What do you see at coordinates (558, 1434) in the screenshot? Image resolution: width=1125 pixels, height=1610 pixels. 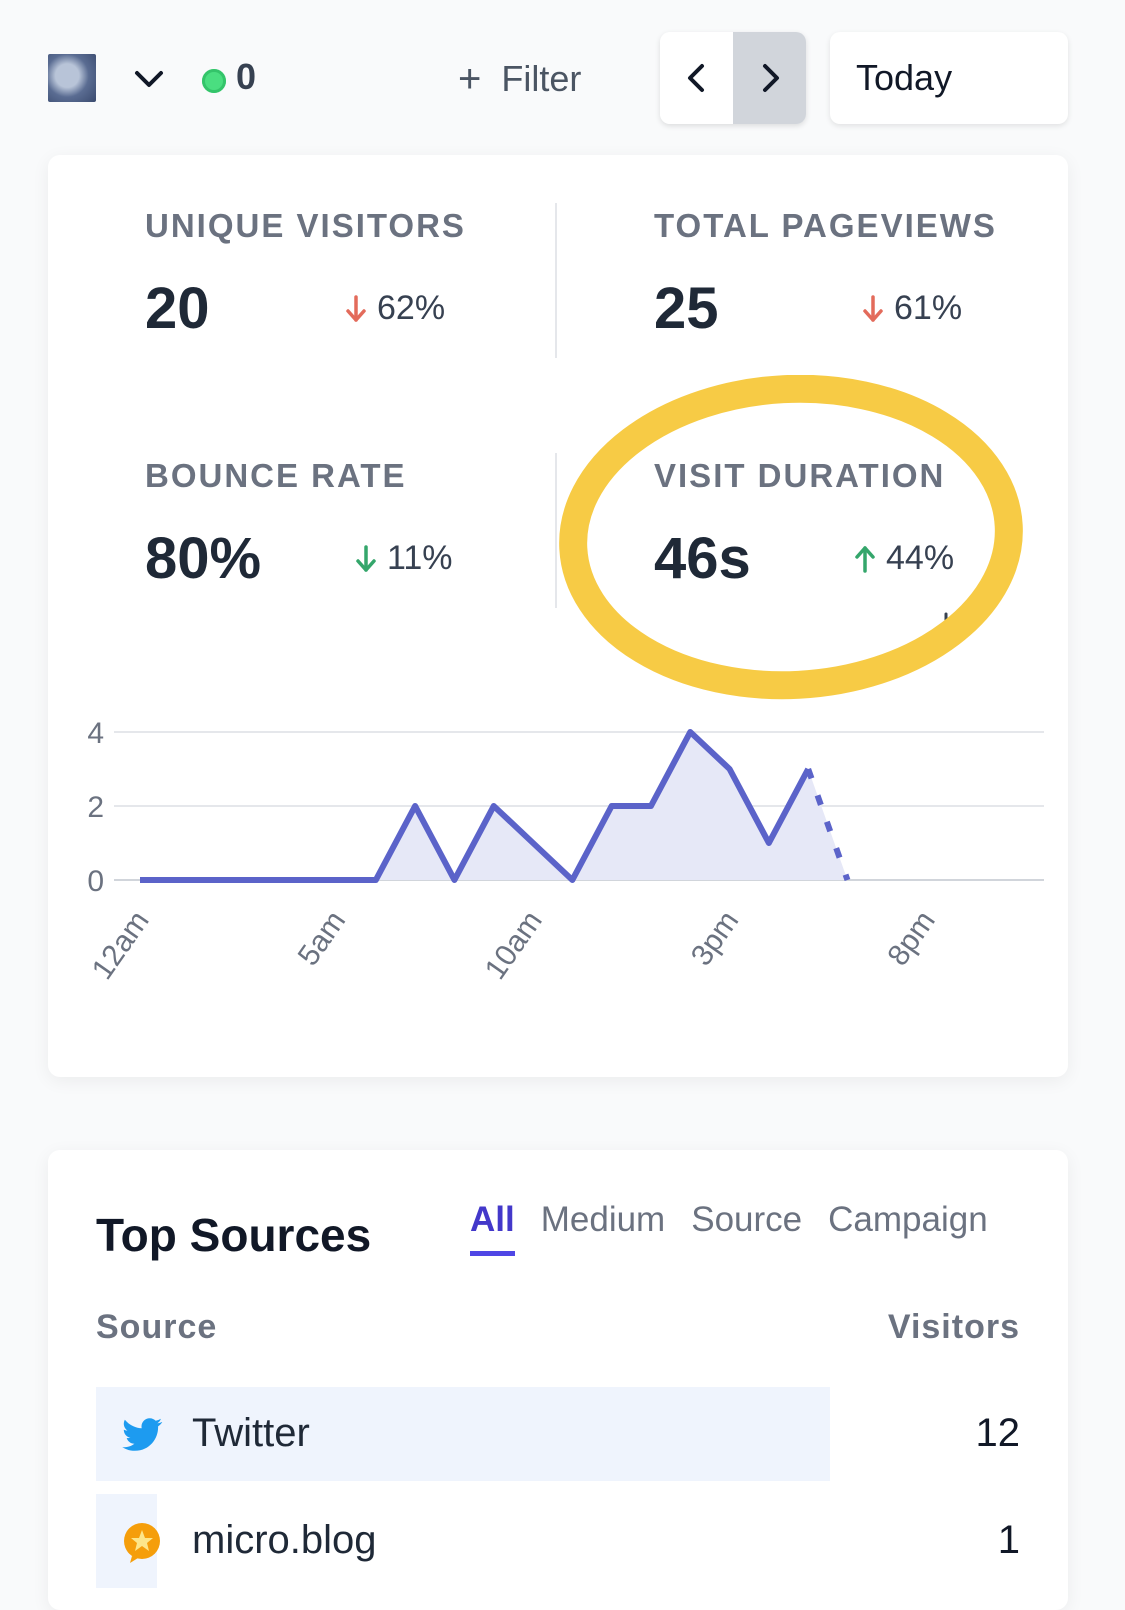 I see `source-row-twitter: Twitter 12` at bounding box center [558, 1434].